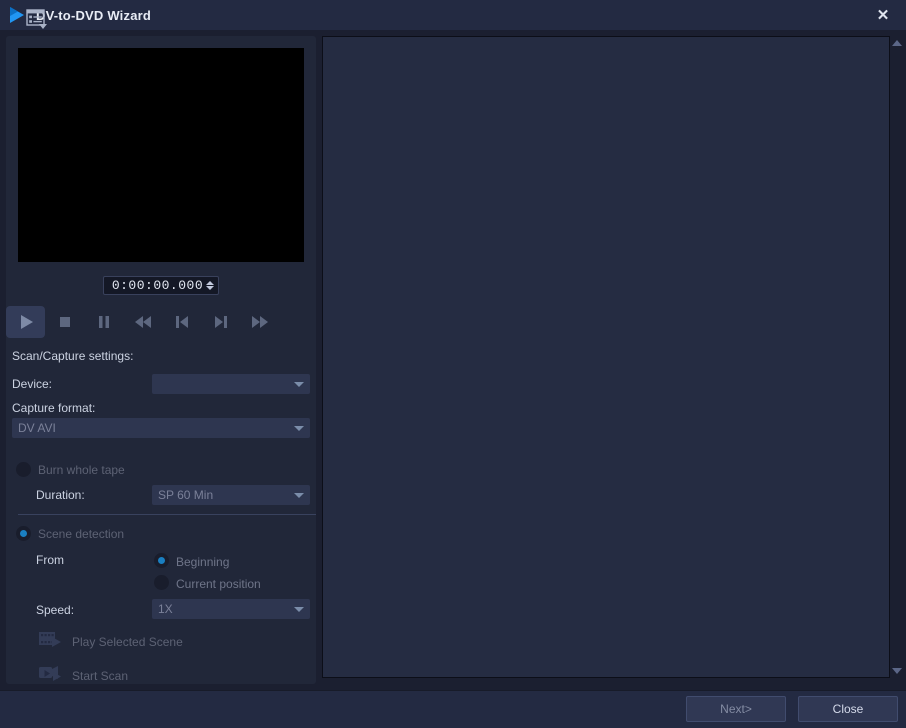  What do you see at coordinates (181, 322) in the screenshot?
I see `previous-frame-button` at bounding box center [181, 322].